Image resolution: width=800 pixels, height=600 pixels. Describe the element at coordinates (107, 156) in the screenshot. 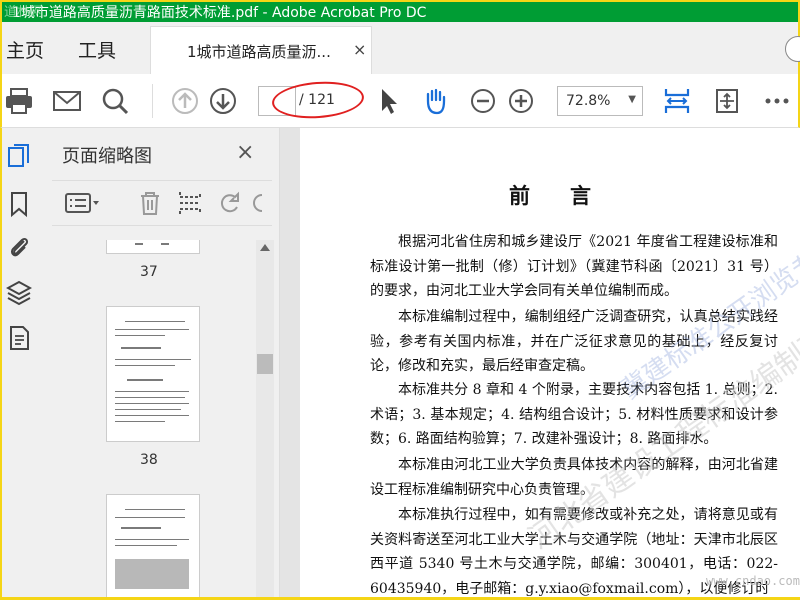

I see `panel-title: 页面缩略图` at that location.